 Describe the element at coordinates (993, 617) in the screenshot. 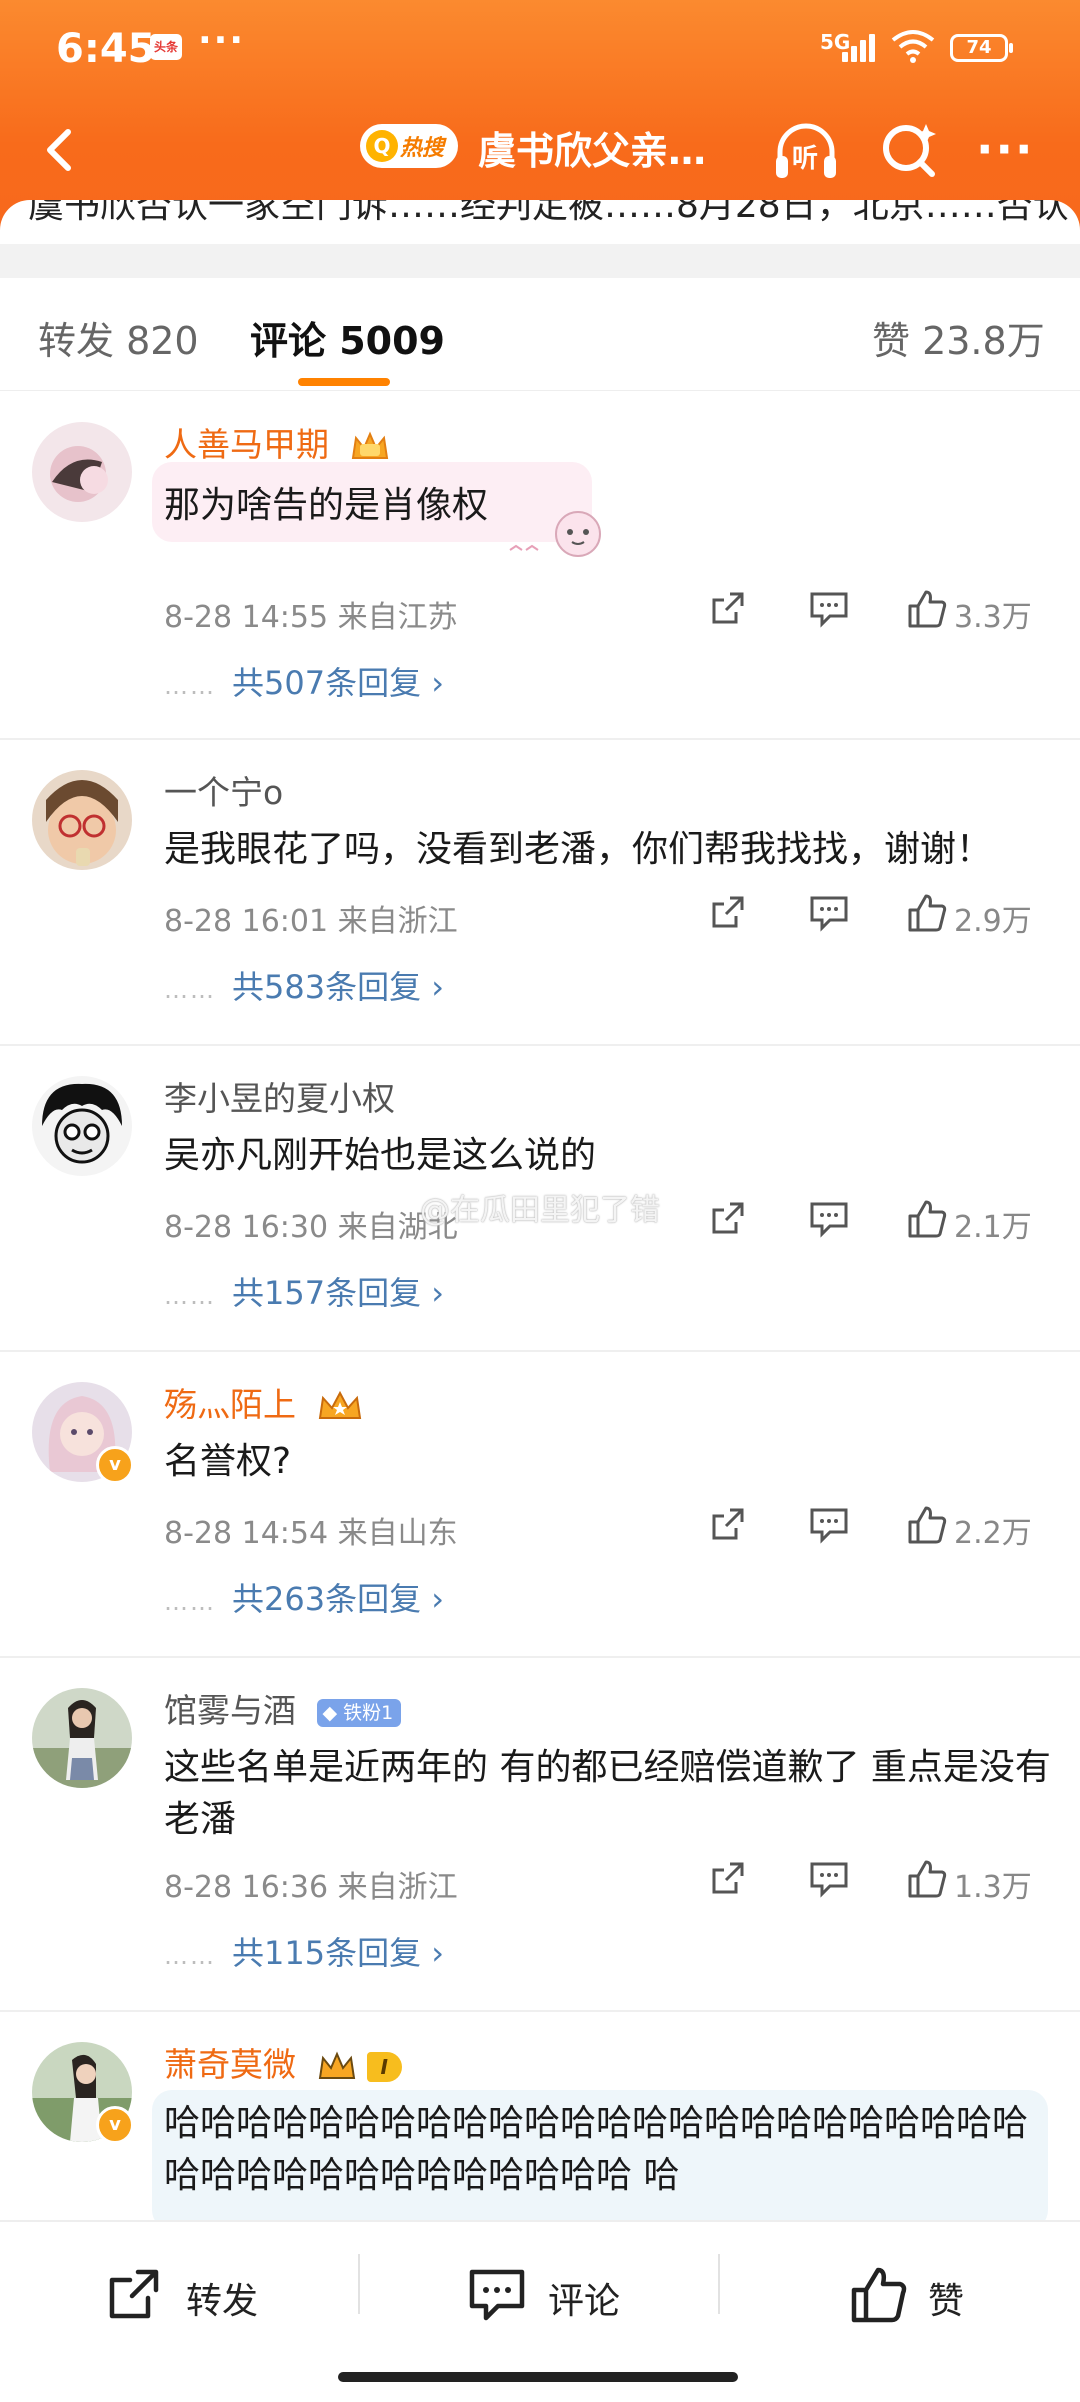

I see `like-count: 3.3万` at that location.